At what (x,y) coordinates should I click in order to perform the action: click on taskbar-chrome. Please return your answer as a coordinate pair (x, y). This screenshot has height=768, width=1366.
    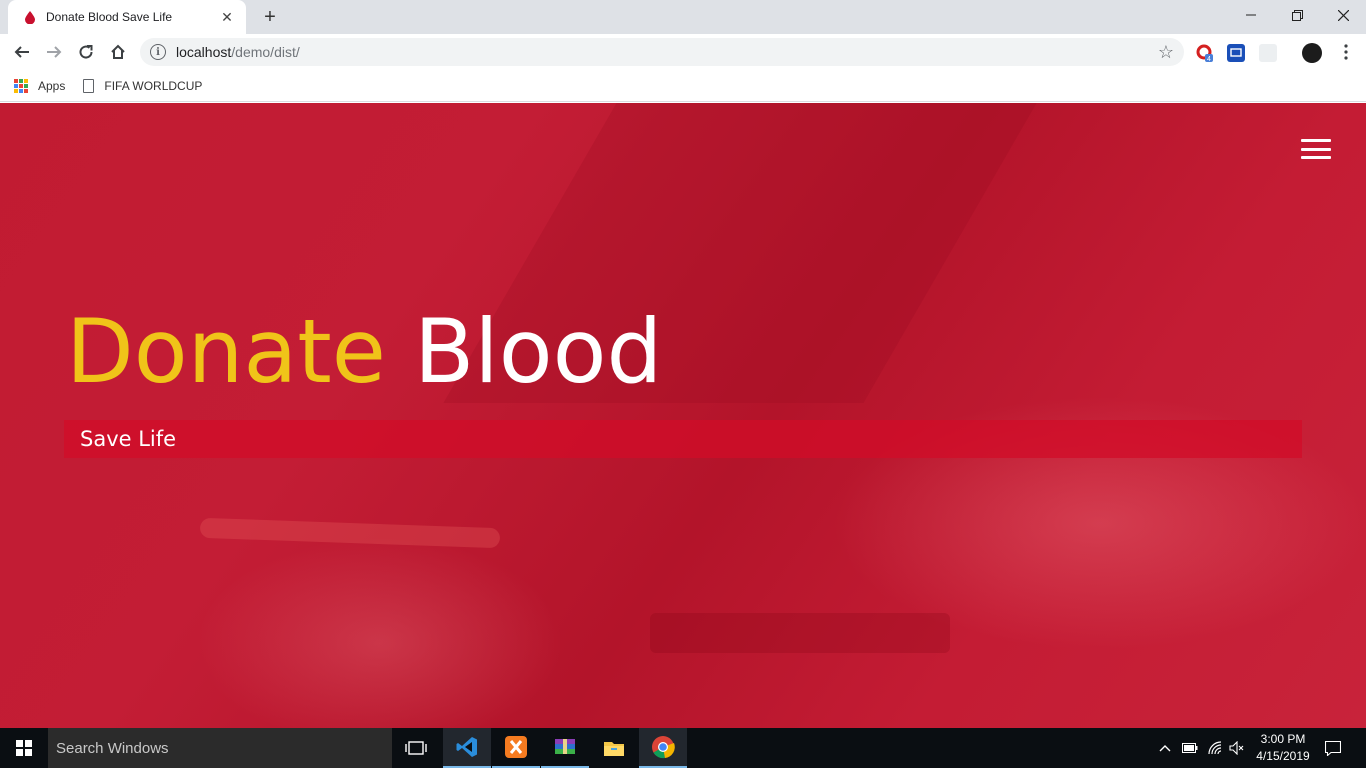
    Looking at the image, I should click on (663, 748).